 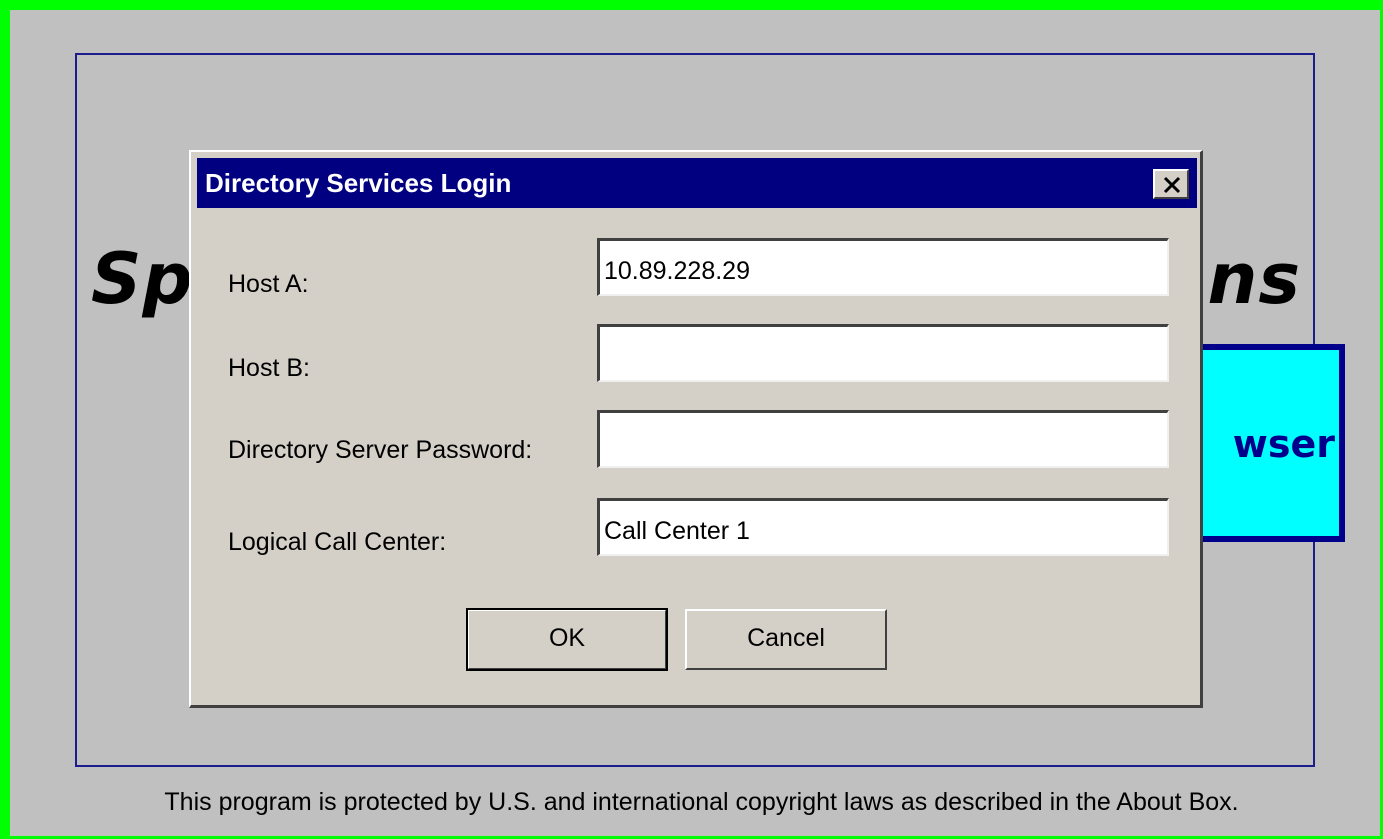 What do you see at coordinates (358, 183) in the screenshot?
I see `dialog-title: Directory Services Login` at bounding box center [358, 183].